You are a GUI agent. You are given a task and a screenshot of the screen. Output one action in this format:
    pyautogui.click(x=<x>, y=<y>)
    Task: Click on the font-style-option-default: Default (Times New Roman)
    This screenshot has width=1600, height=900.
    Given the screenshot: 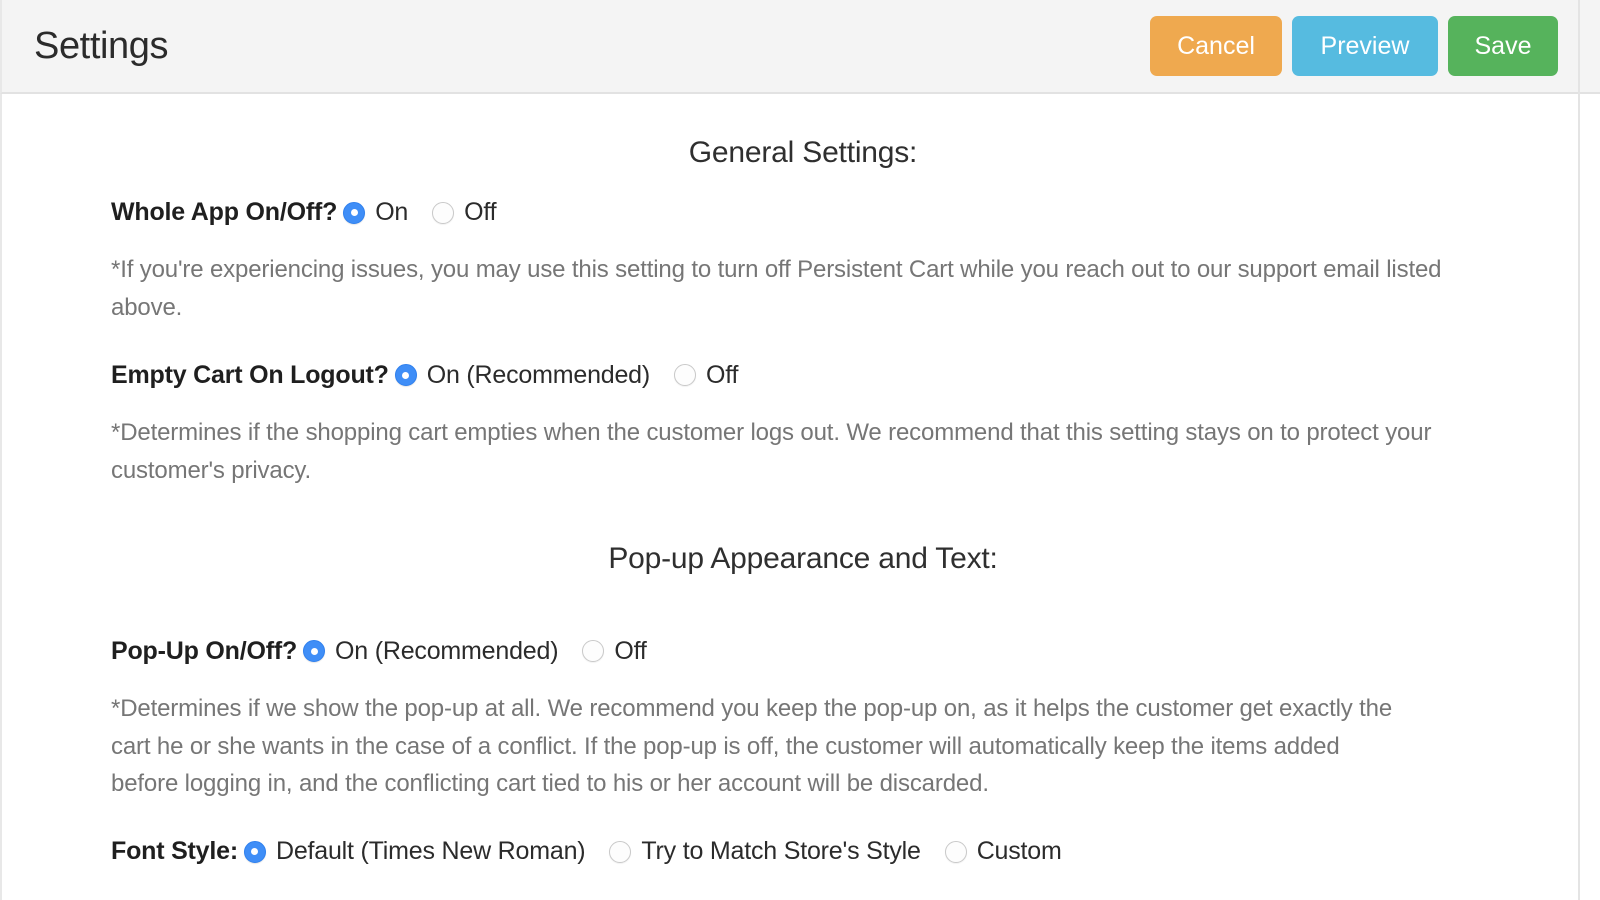 What is the action you would take?
    pyautogui.click(x=414, y=851)
    